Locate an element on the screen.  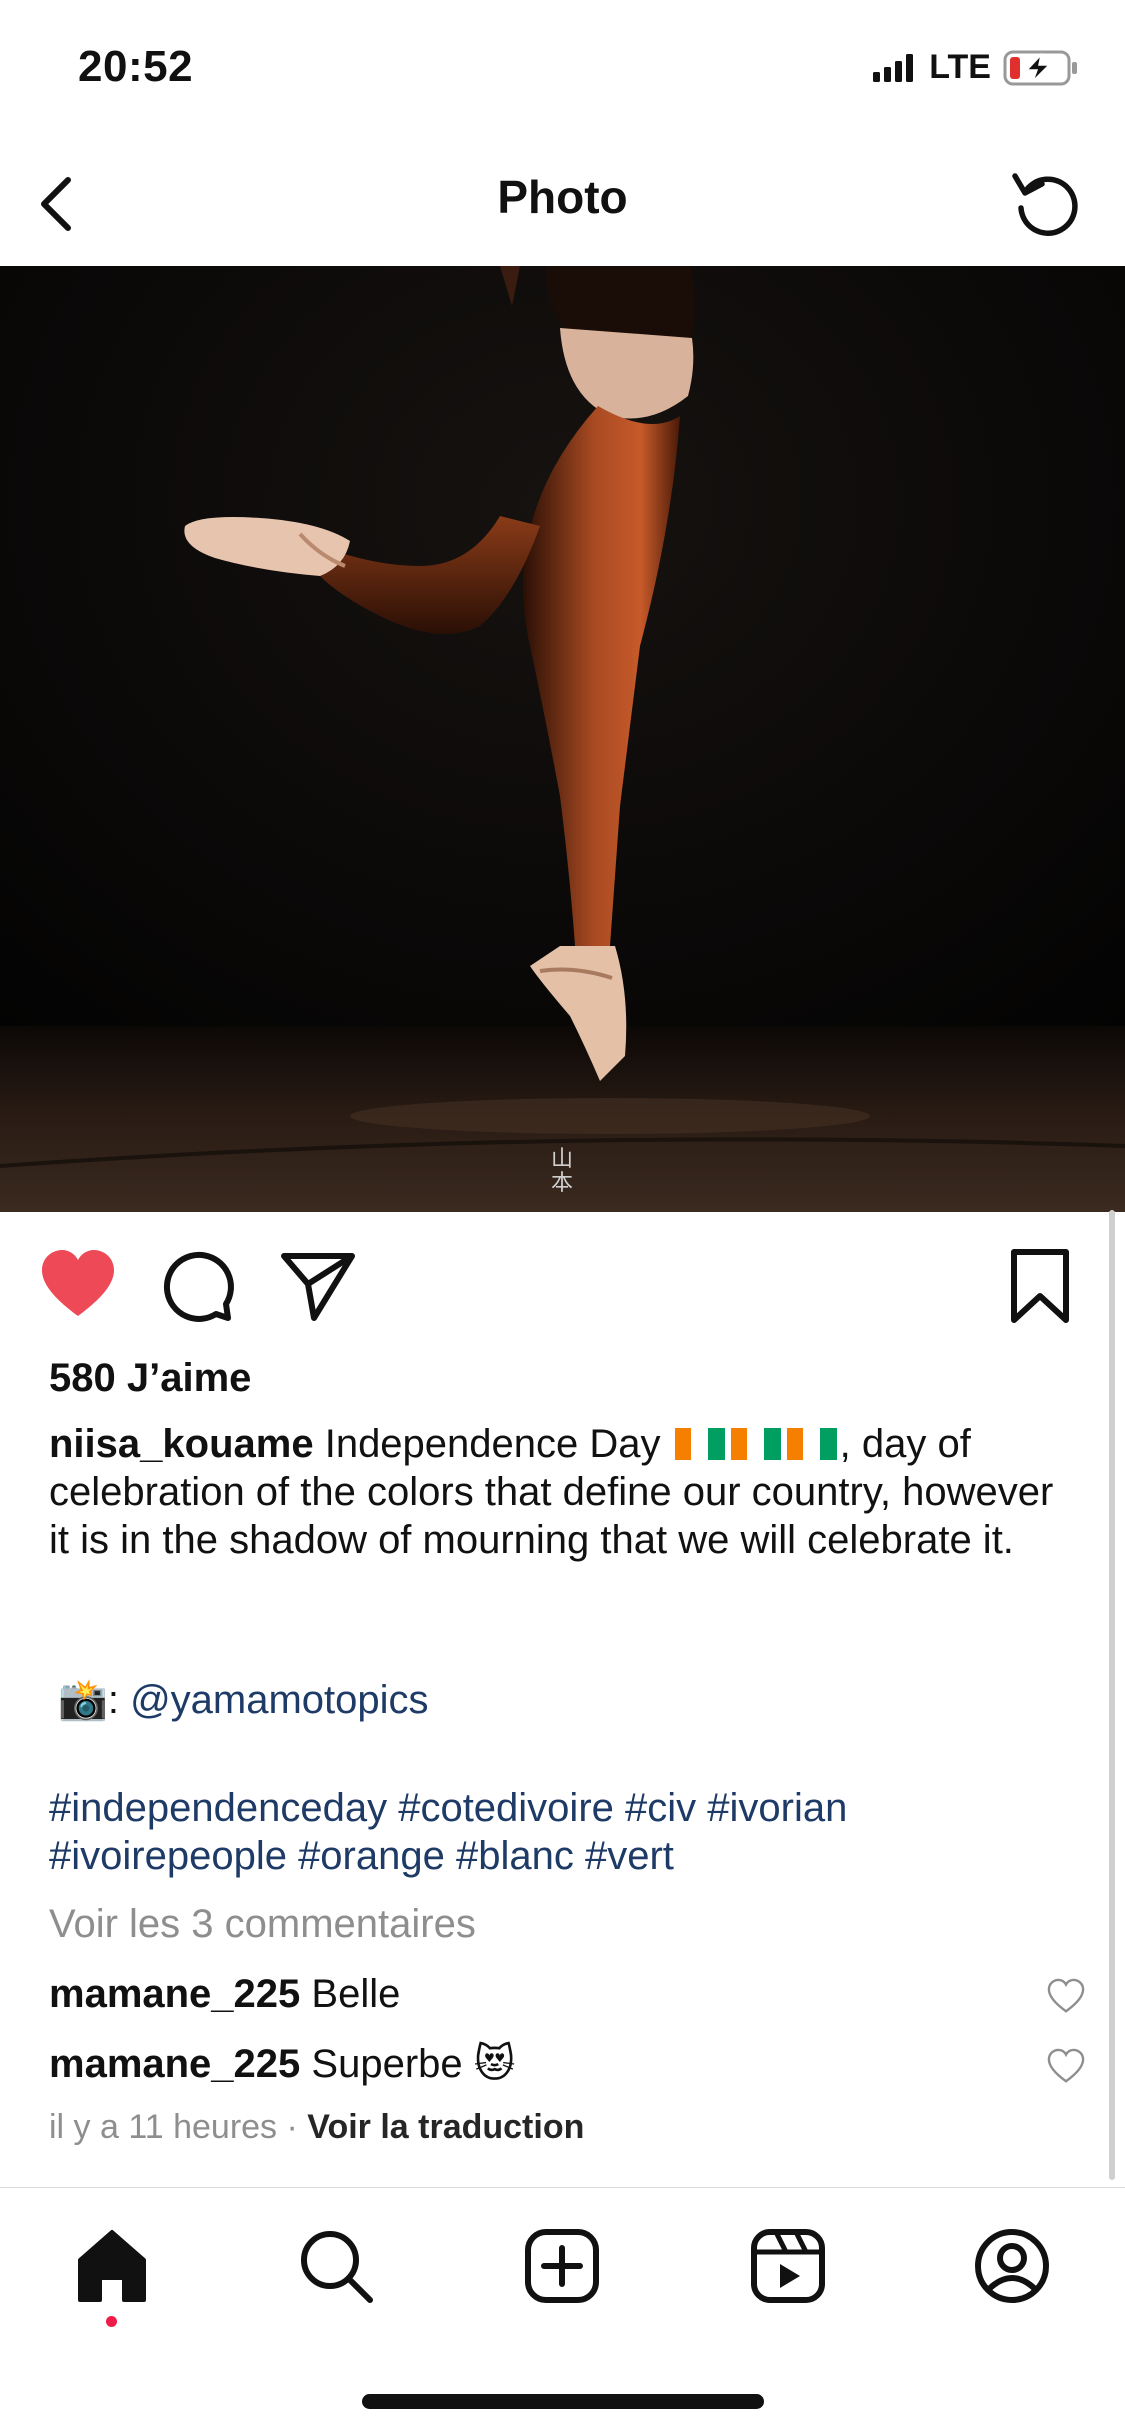
svg-text: 山 is located at coordinates (562, 1159).